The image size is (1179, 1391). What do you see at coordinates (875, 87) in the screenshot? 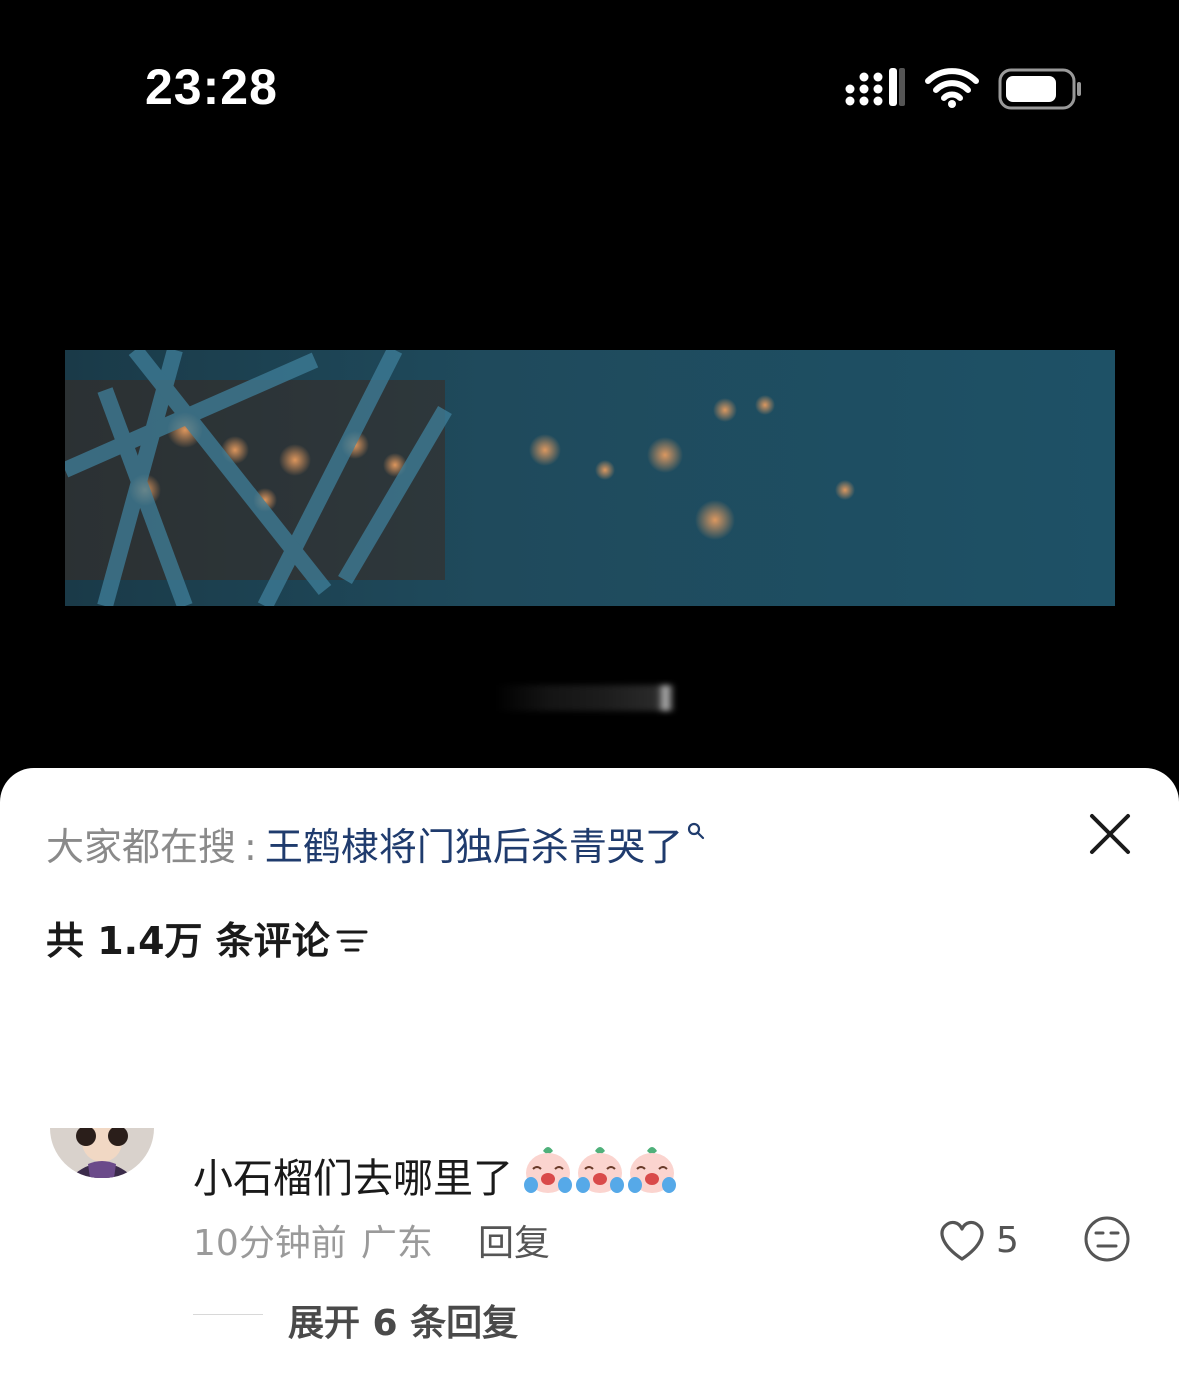
I see `signal-icon` at bounding box center [875, 87].